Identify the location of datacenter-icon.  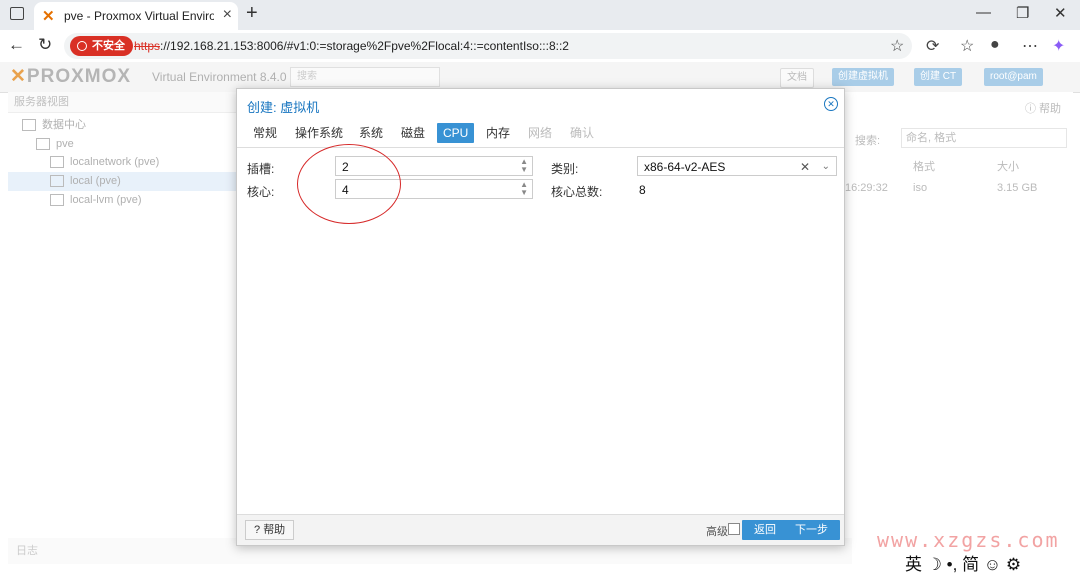
(29, 125).